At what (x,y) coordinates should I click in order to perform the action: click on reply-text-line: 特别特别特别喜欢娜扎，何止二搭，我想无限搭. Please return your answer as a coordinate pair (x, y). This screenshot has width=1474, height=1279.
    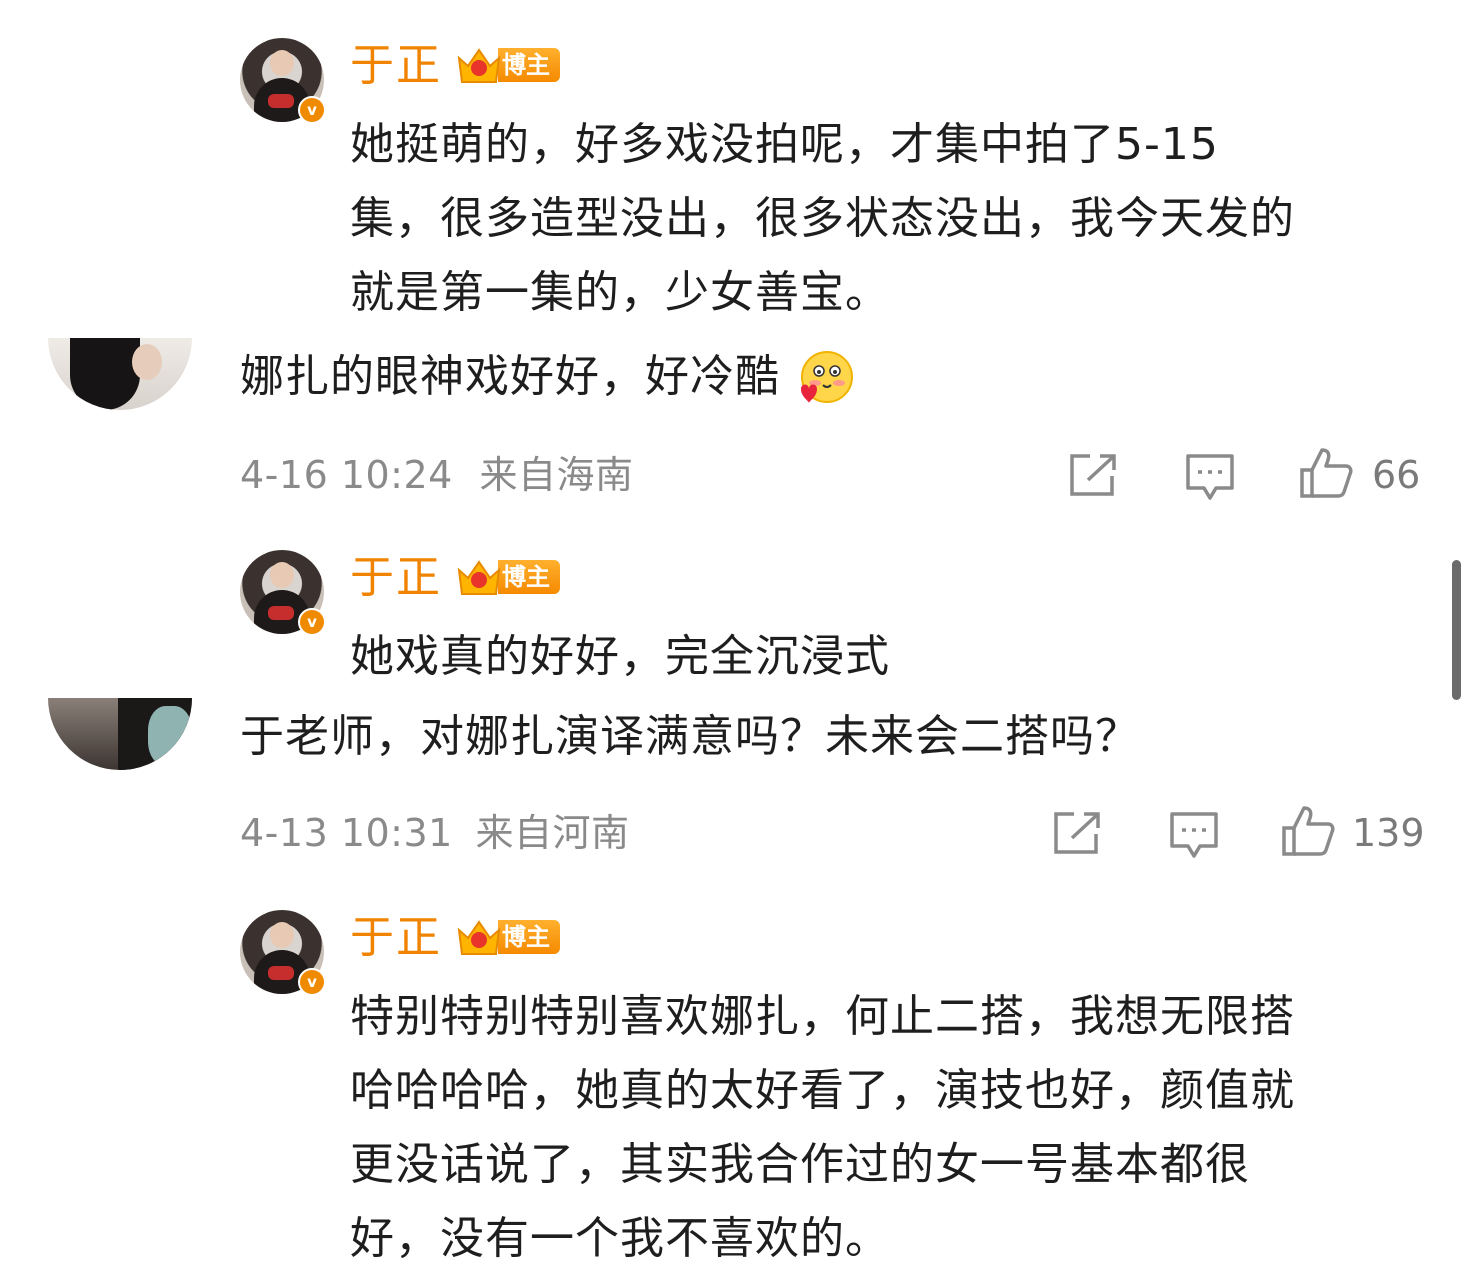
    Looking at the image, I should click on (822, 1016).